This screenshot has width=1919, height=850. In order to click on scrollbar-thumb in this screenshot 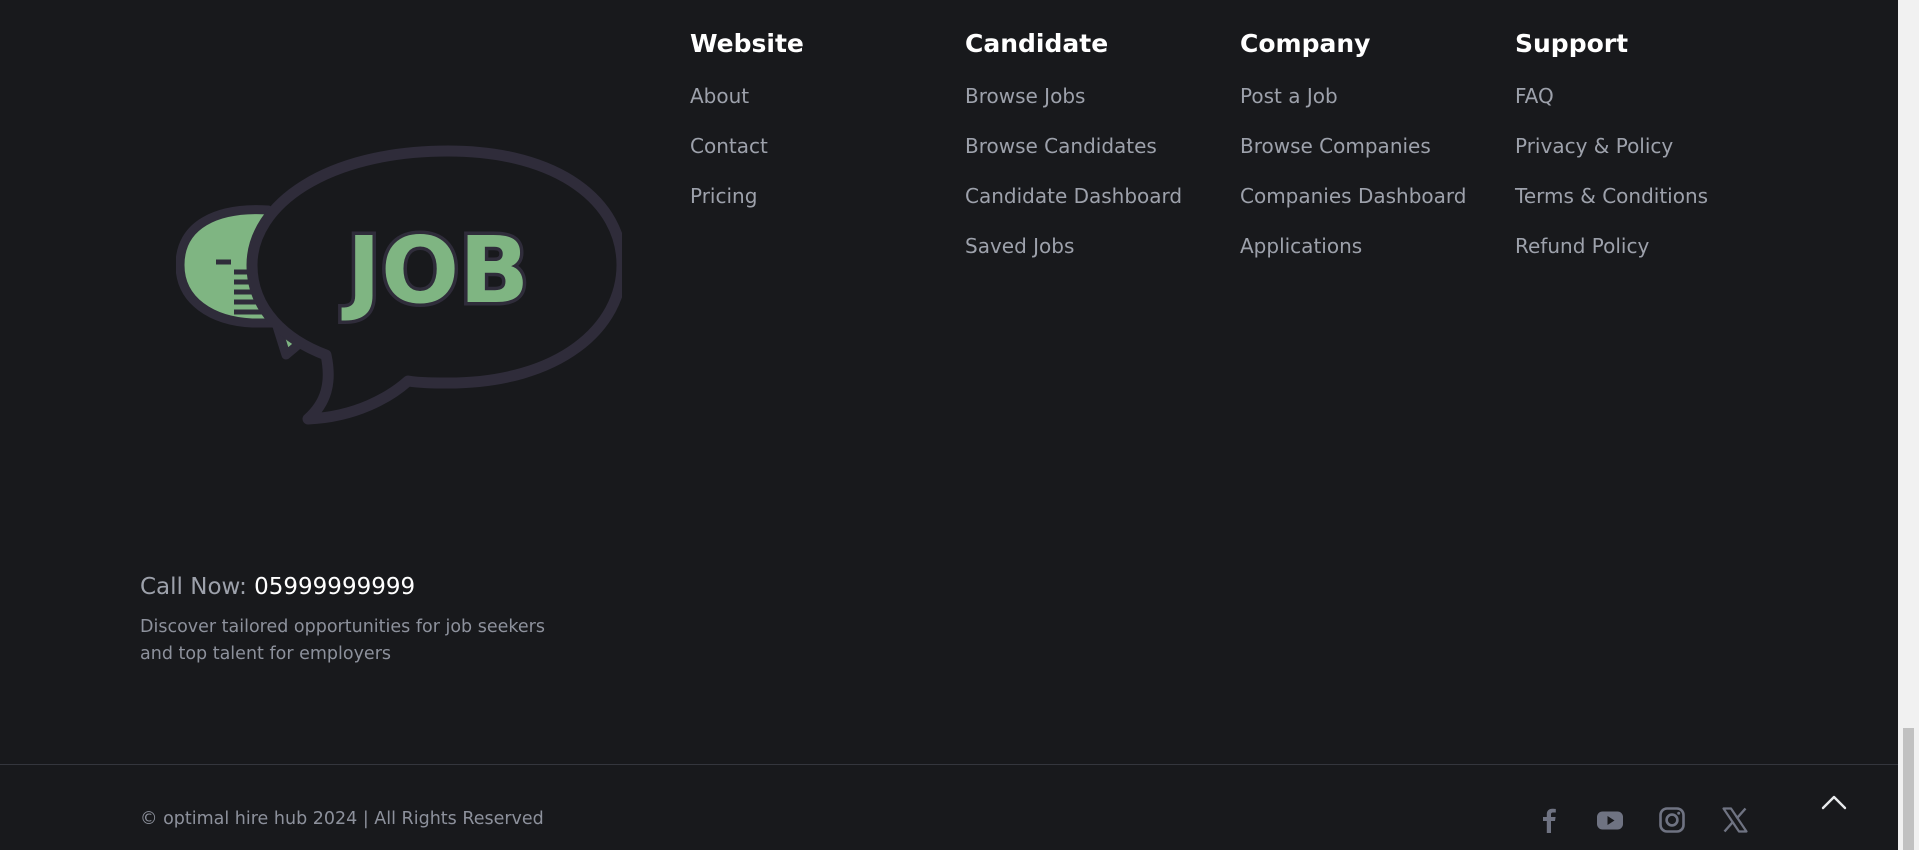, I will do `click(1908, 789)`.